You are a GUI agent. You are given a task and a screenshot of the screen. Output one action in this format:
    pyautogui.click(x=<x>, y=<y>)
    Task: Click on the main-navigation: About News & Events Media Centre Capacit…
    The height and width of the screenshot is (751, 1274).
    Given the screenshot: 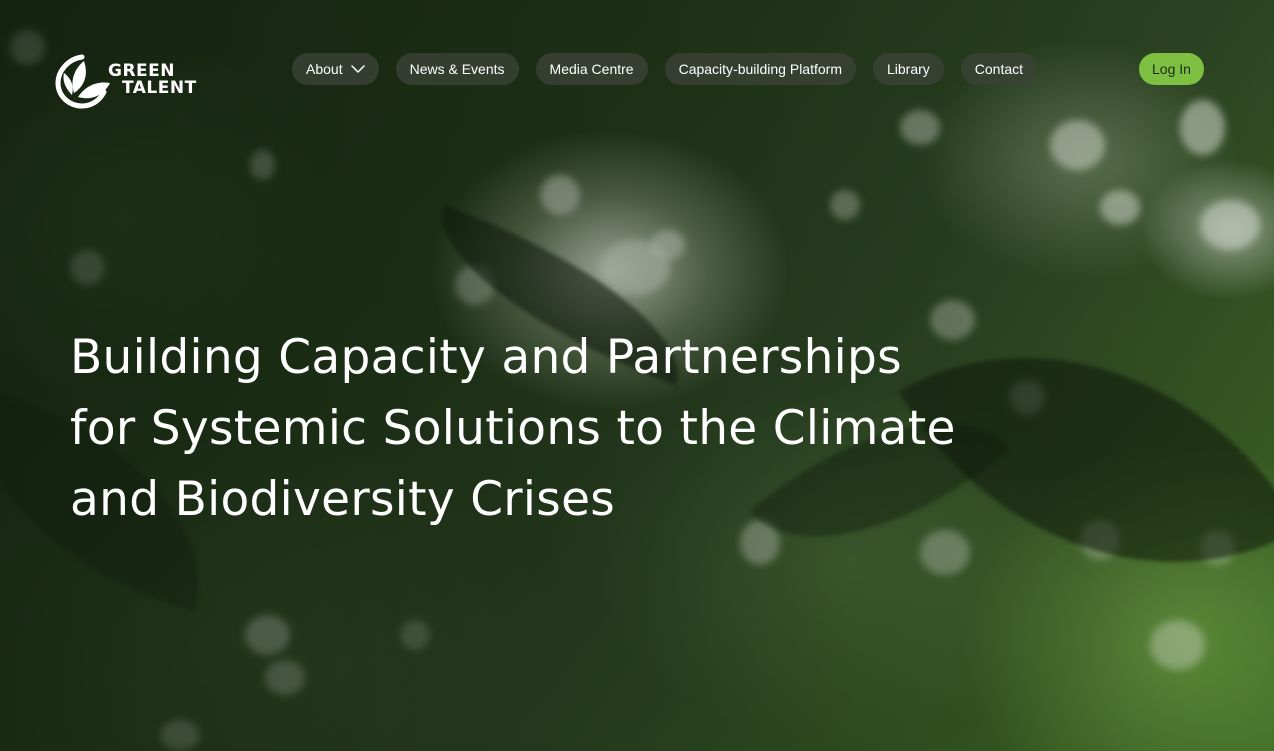 What is the action you would take?
    pyautogui.click(x=665, y=69)
    